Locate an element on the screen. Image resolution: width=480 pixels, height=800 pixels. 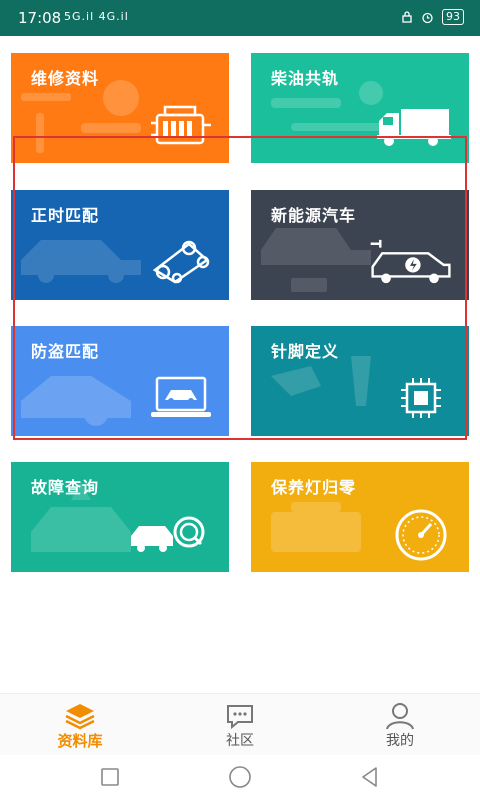
tab-label: 我的 is located at coordinates (400, 741).